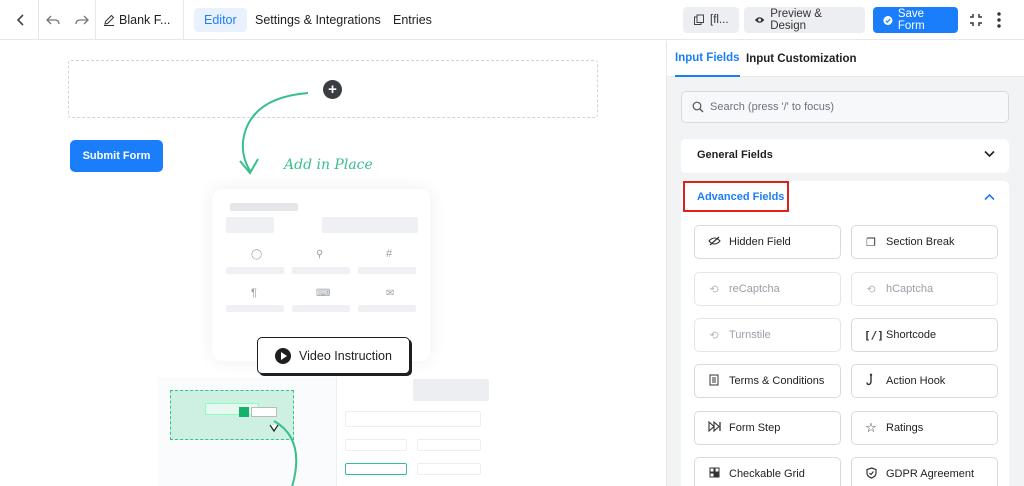 The width and height of the screenshot is (1024, 486). I want to click on field-label: GDPR Agreement, so click(930, 474).